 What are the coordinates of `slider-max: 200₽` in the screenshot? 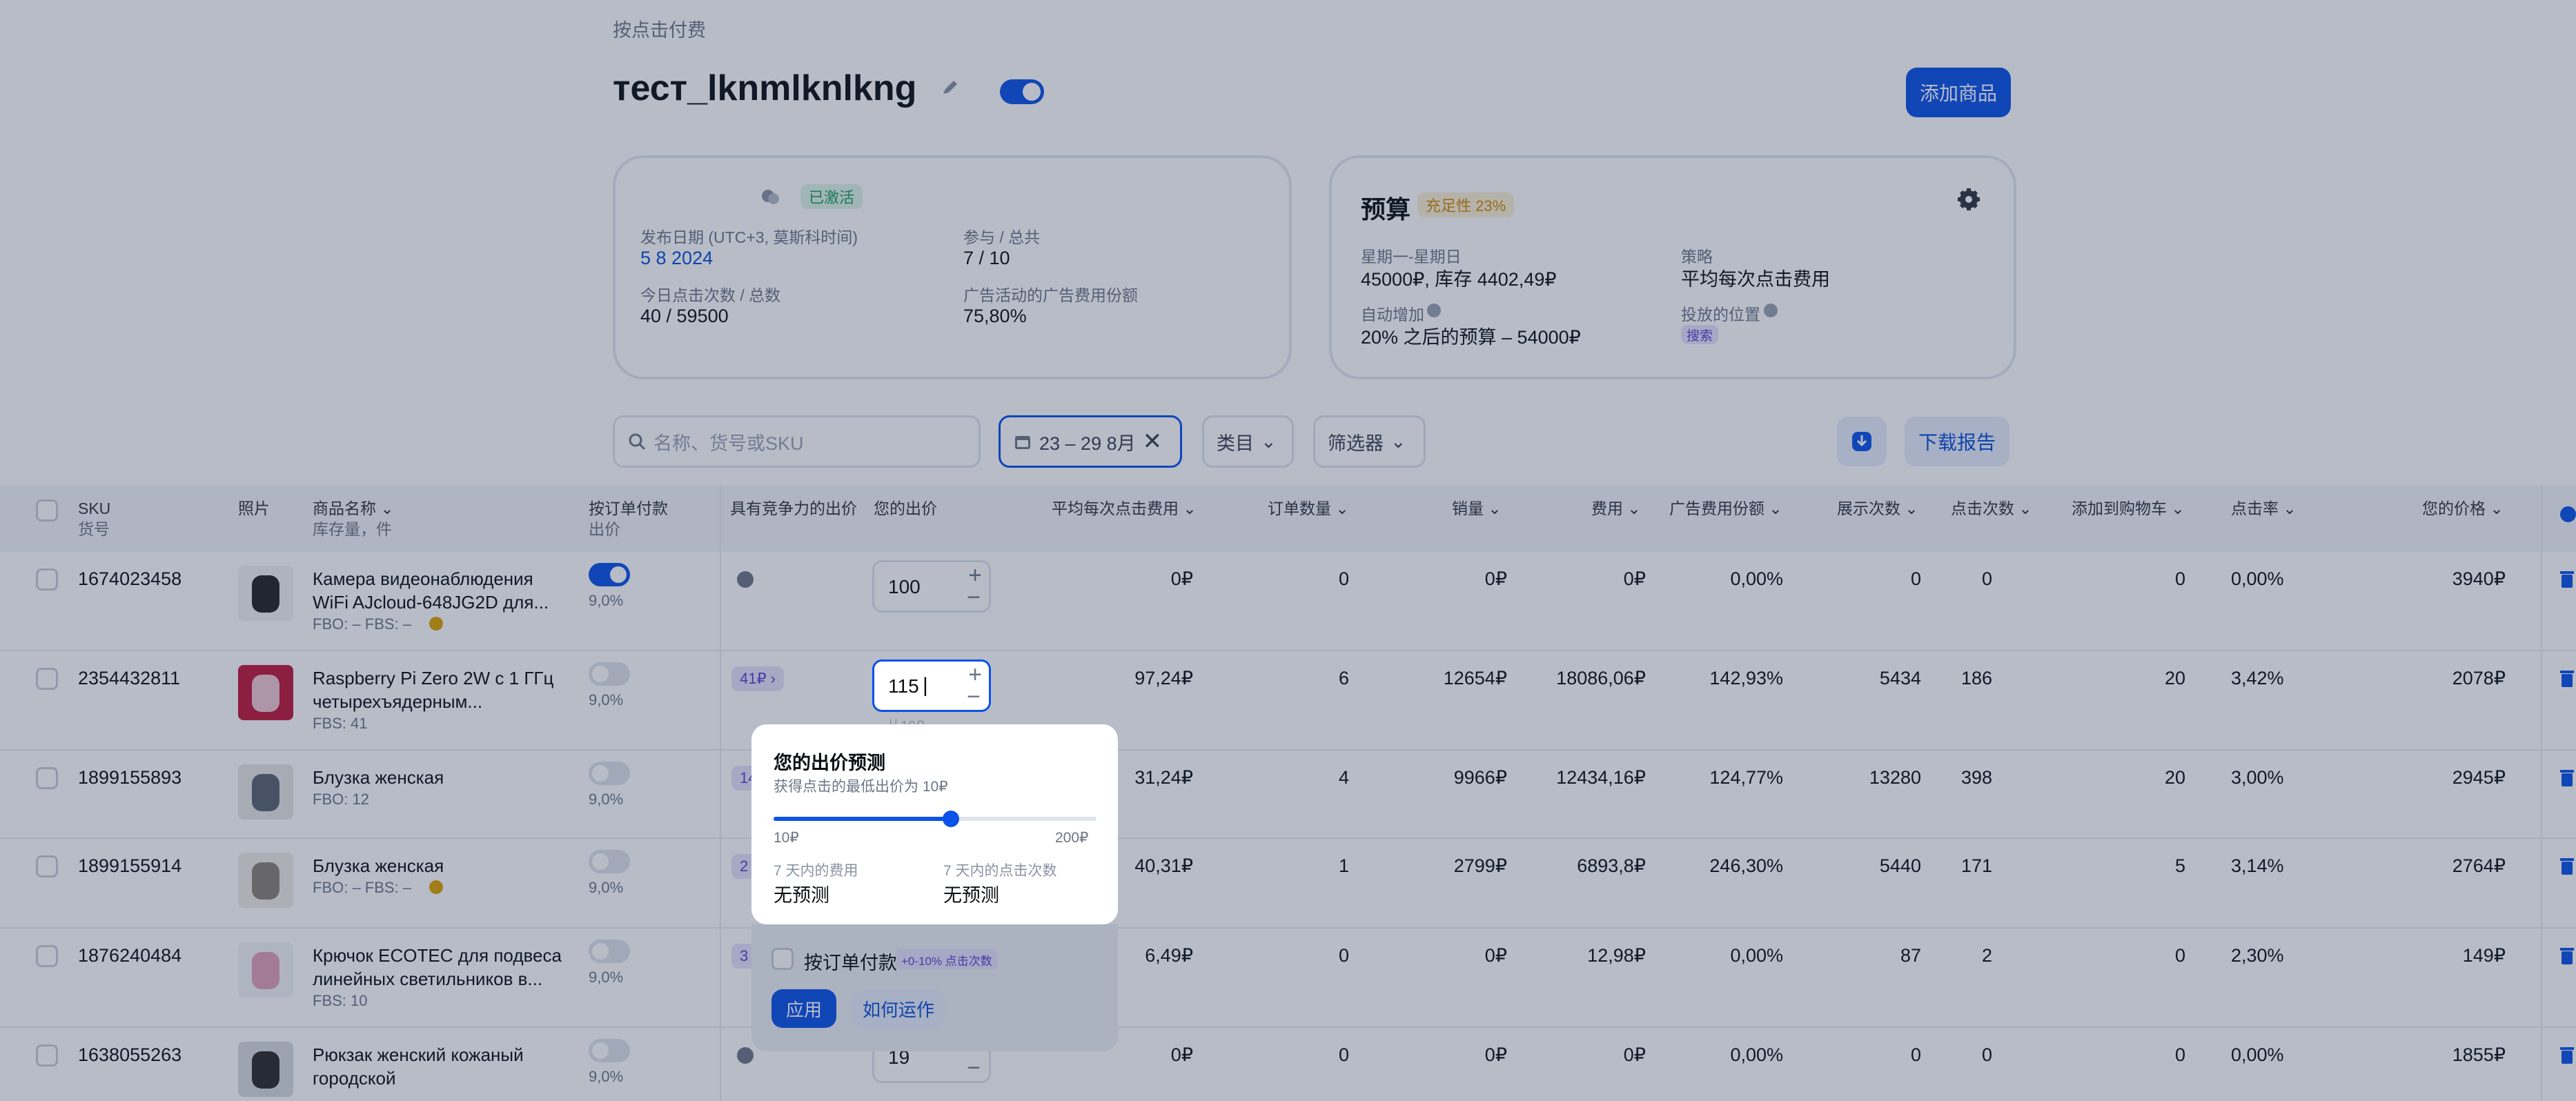 It's located at (1072, 838).